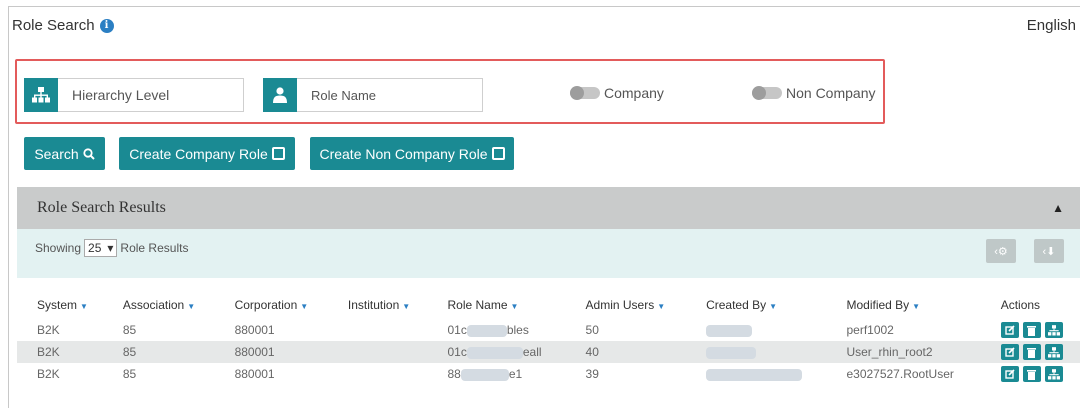 This screenshot has height=408, width=1080. Describe the element at coordinates (53, 25) in the screenshot. I see `page-title: Role Search` at that location.